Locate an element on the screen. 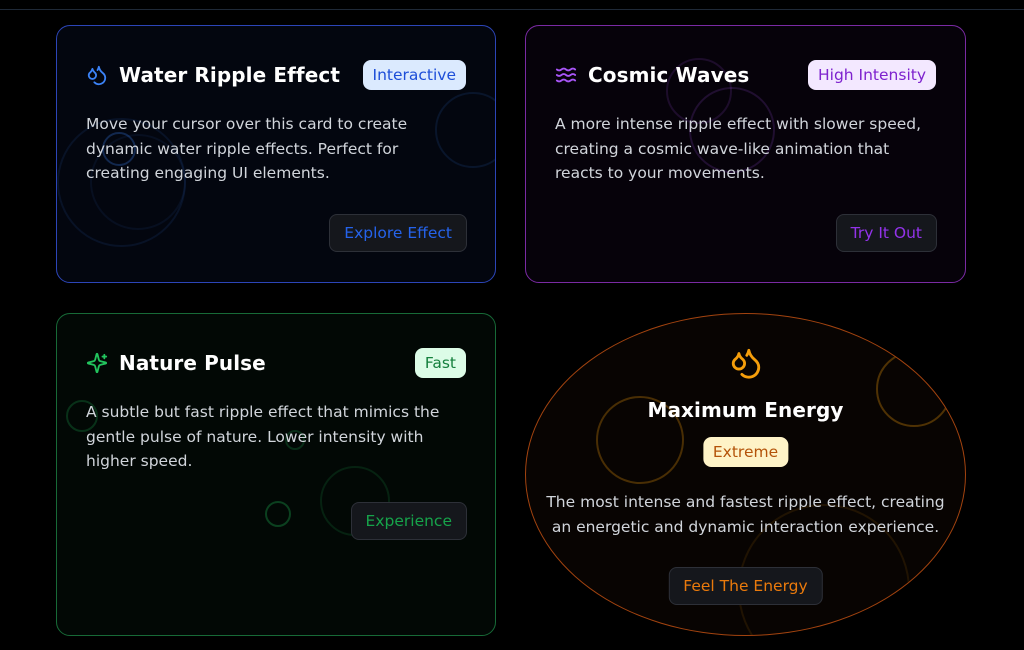 This screenshot has height=650, width=1024. droplets-icon is located at coordinates (746, 363).